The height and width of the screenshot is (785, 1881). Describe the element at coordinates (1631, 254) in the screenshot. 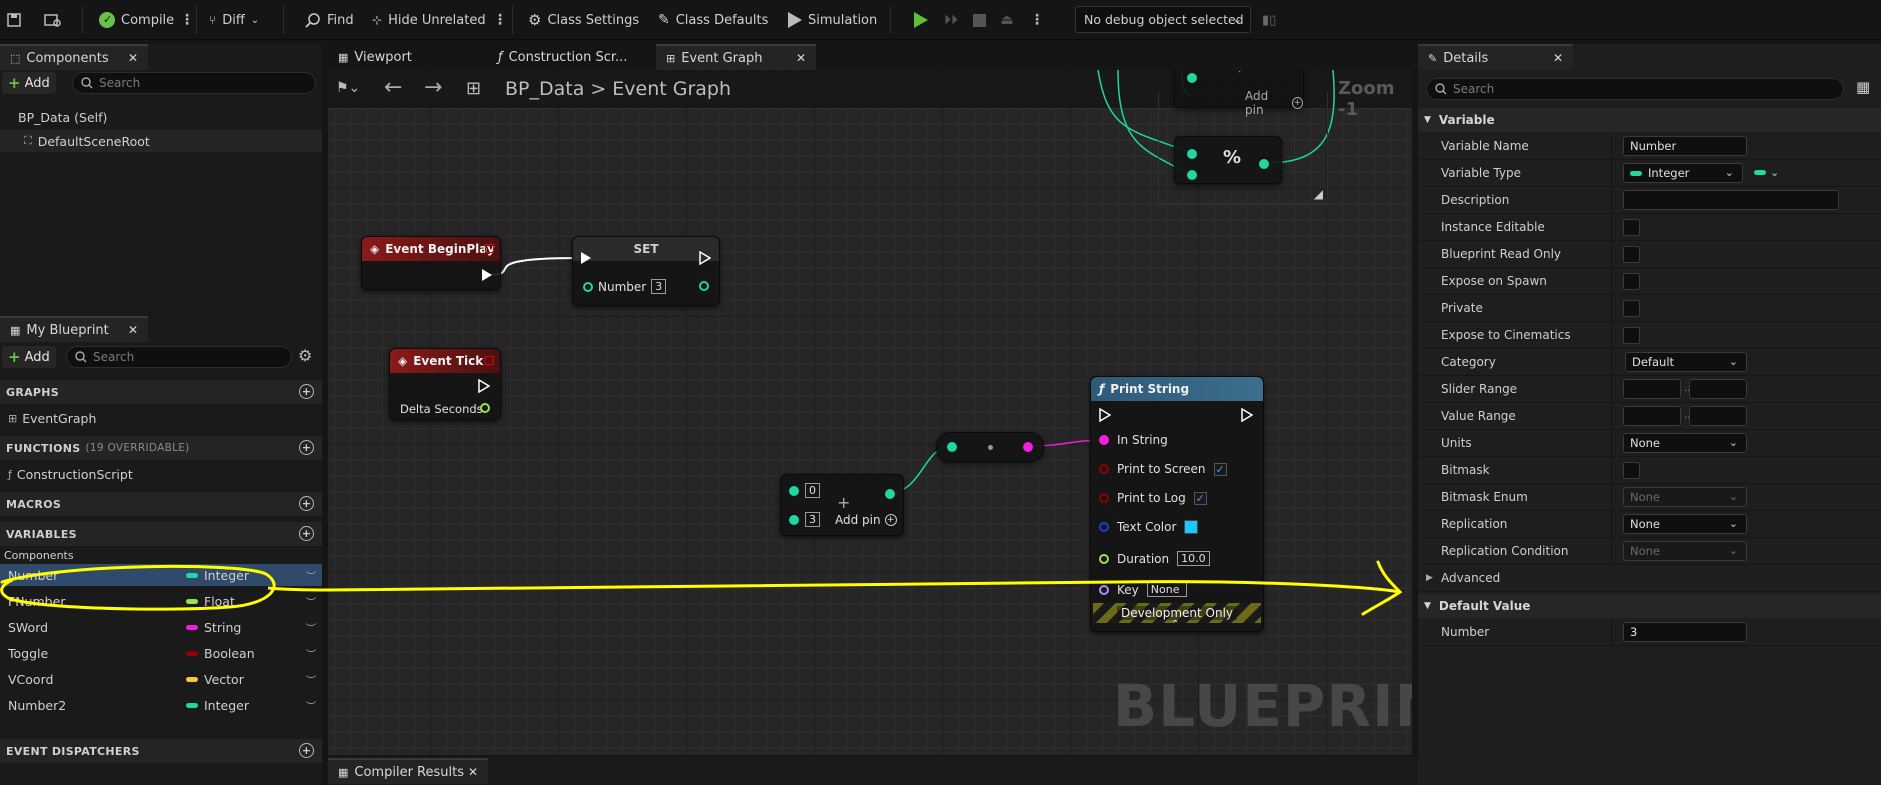

I see `blueprint-read-only-checkbox` at that location.